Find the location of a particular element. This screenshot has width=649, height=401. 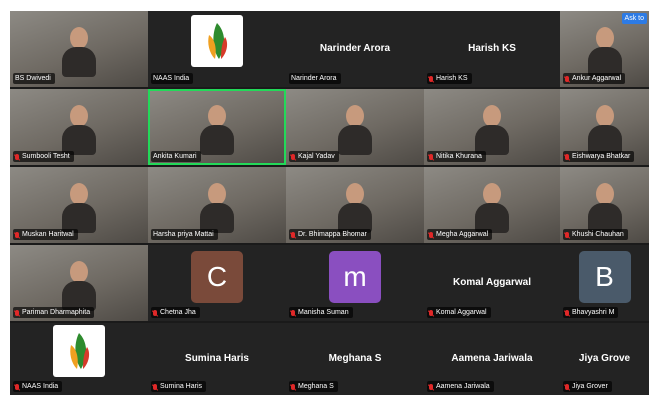

participant-tile: Harsha priya Mattai is located at coordinates (217, 205).